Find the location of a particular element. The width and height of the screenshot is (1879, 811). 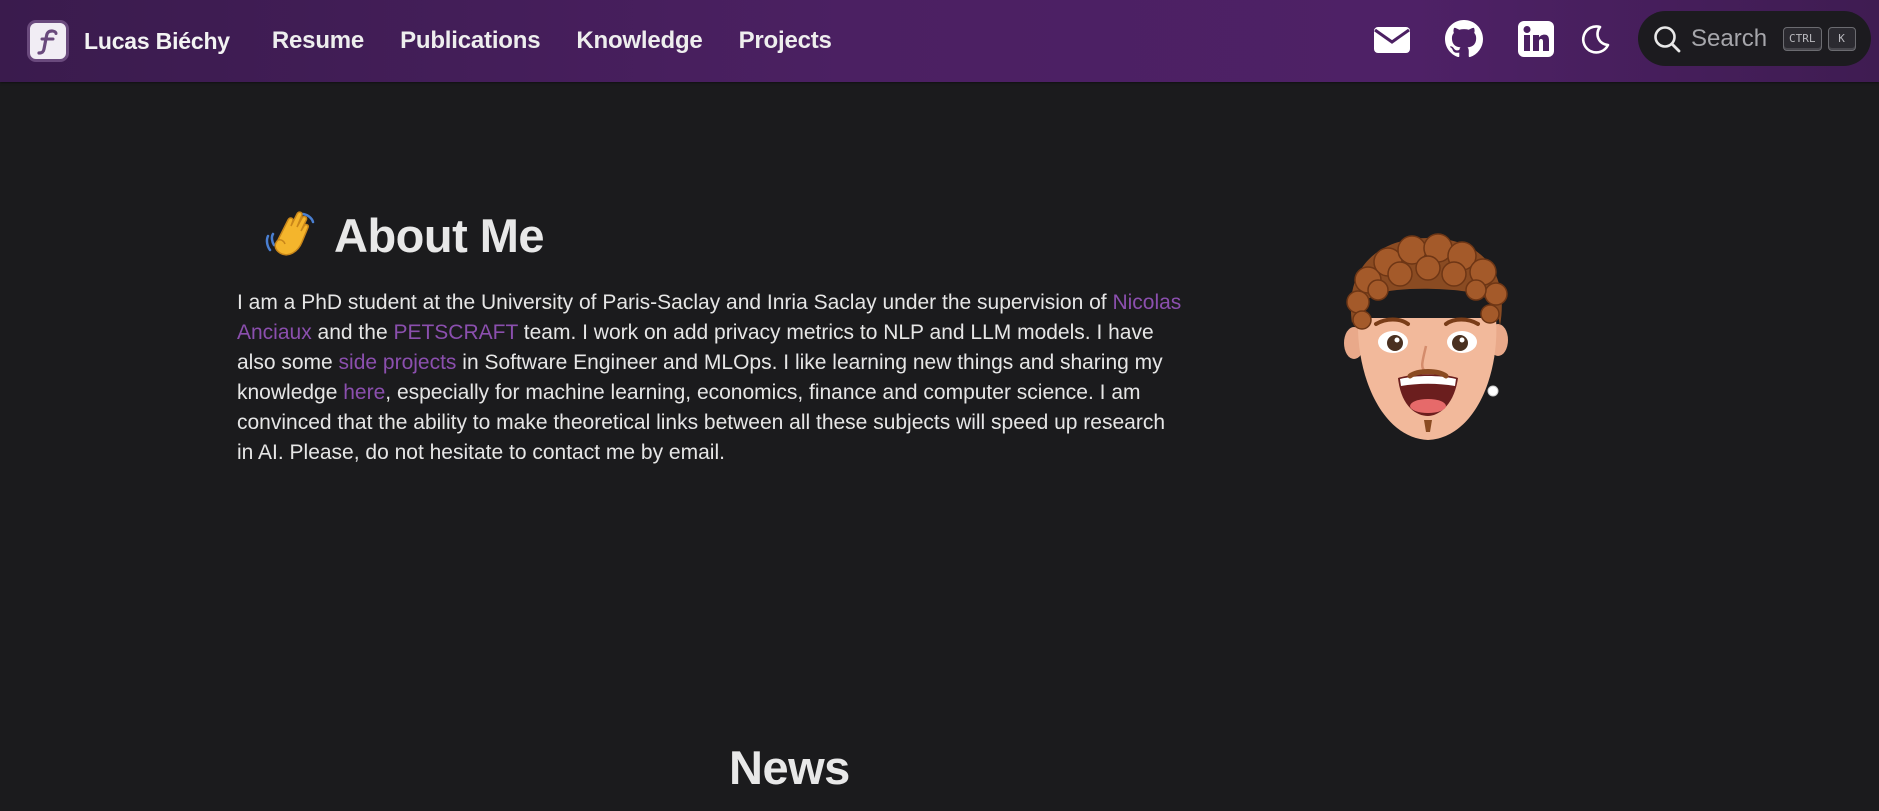

about-text-part: and the is located at coordinates (352, 332).